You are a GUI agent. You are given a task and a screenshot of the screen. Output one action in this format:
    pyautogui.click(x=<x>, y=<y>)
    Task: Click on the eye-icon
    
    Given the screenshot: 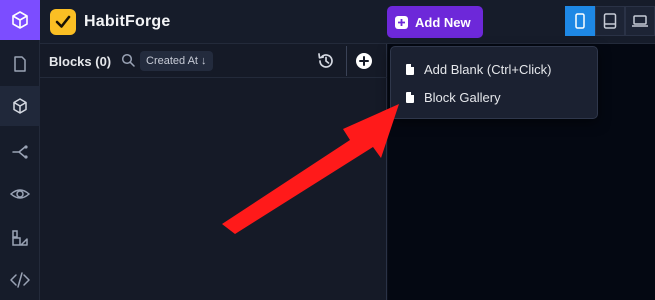 What is the action you would take?
    pyautogui.click(x=20, y=194)
    